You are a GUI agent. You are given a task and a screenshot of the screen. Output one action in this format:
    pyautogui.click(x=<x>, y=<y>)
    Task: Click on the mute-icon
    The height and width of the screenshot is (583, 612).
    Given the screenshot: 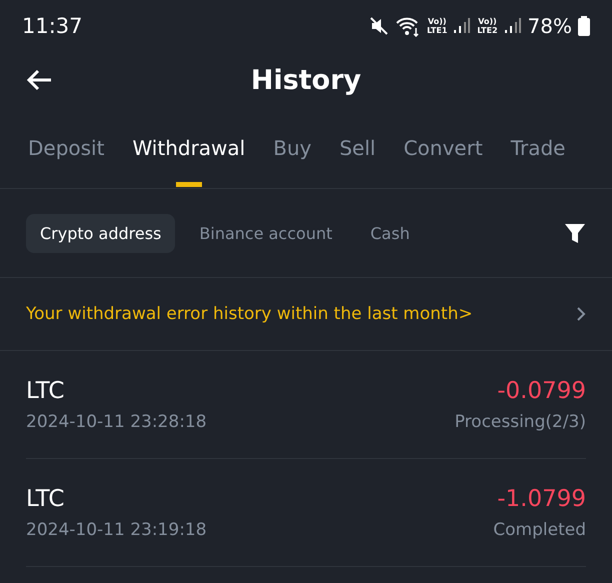 What is the action you would take?
    pyautogui.click(x=379, y=26)
    